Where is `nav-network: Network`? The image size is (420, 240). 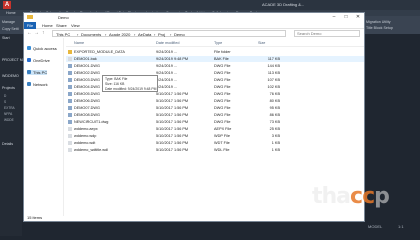 nav-network: Network is located at coordinates (37, 84).